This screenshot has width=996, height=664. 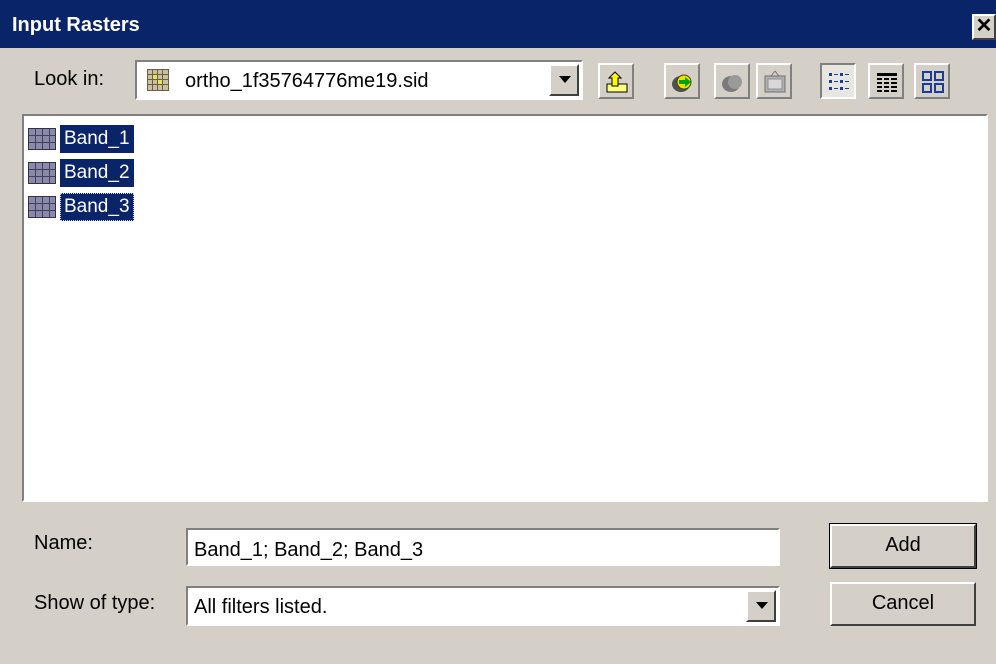 I want to click on list-view-icon, so click(x=839, y=81).